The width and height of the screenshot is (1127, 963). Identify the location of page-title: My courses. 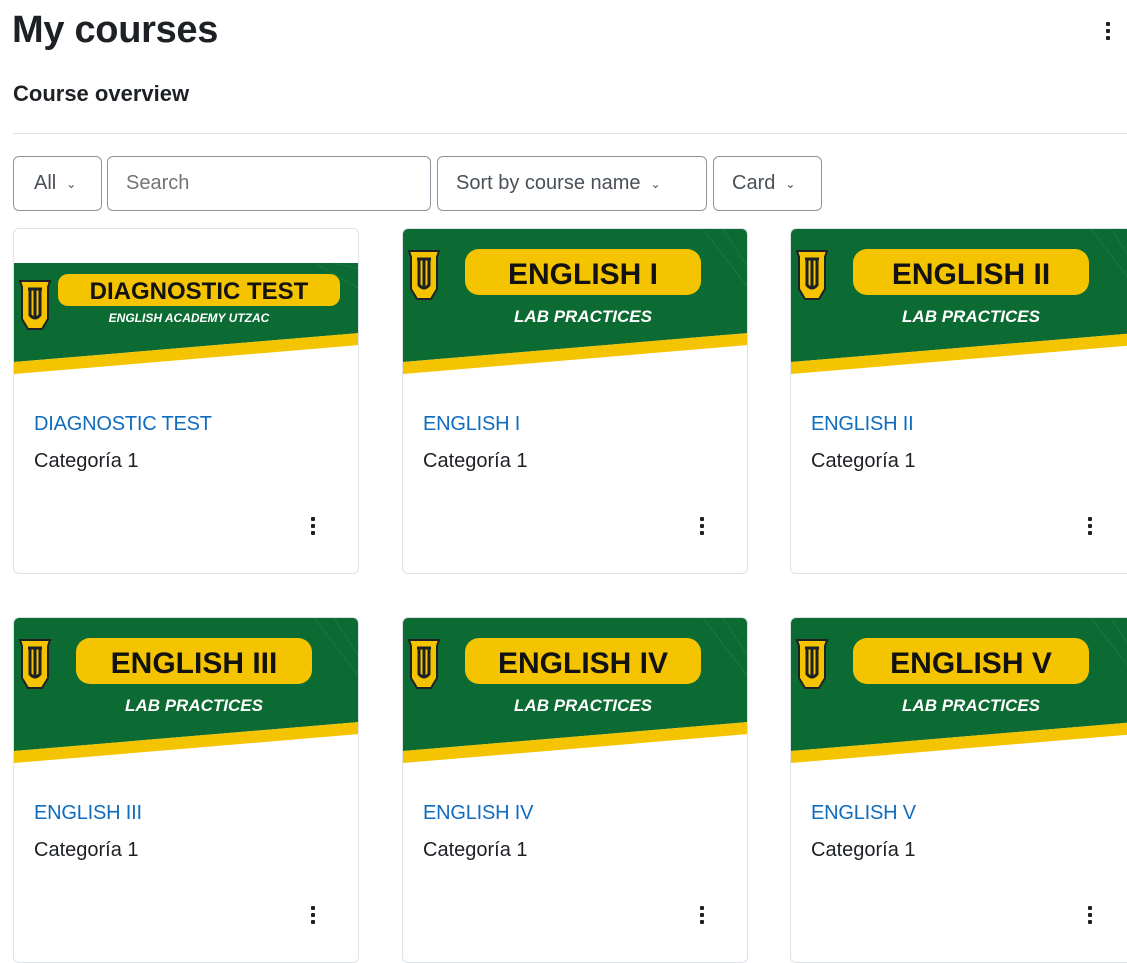
(115, 30).